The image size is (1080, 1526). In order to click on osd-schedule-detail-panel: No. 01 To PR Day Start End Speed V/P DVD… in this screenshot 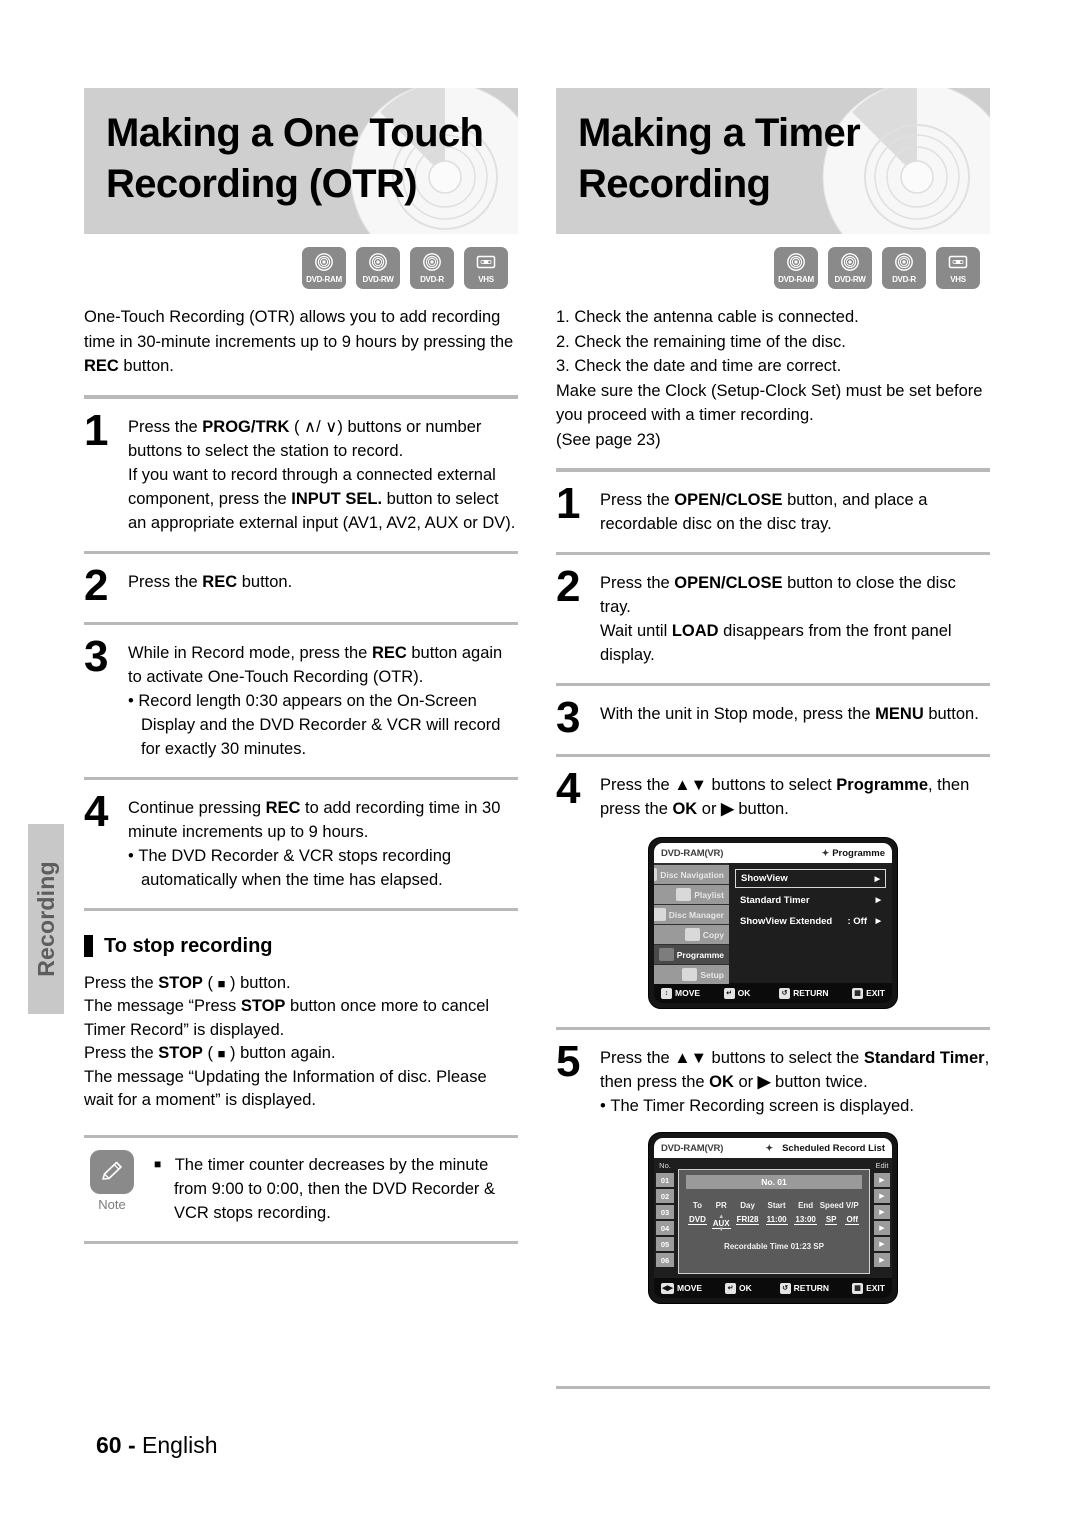, I will do `click(774, 1221)`.